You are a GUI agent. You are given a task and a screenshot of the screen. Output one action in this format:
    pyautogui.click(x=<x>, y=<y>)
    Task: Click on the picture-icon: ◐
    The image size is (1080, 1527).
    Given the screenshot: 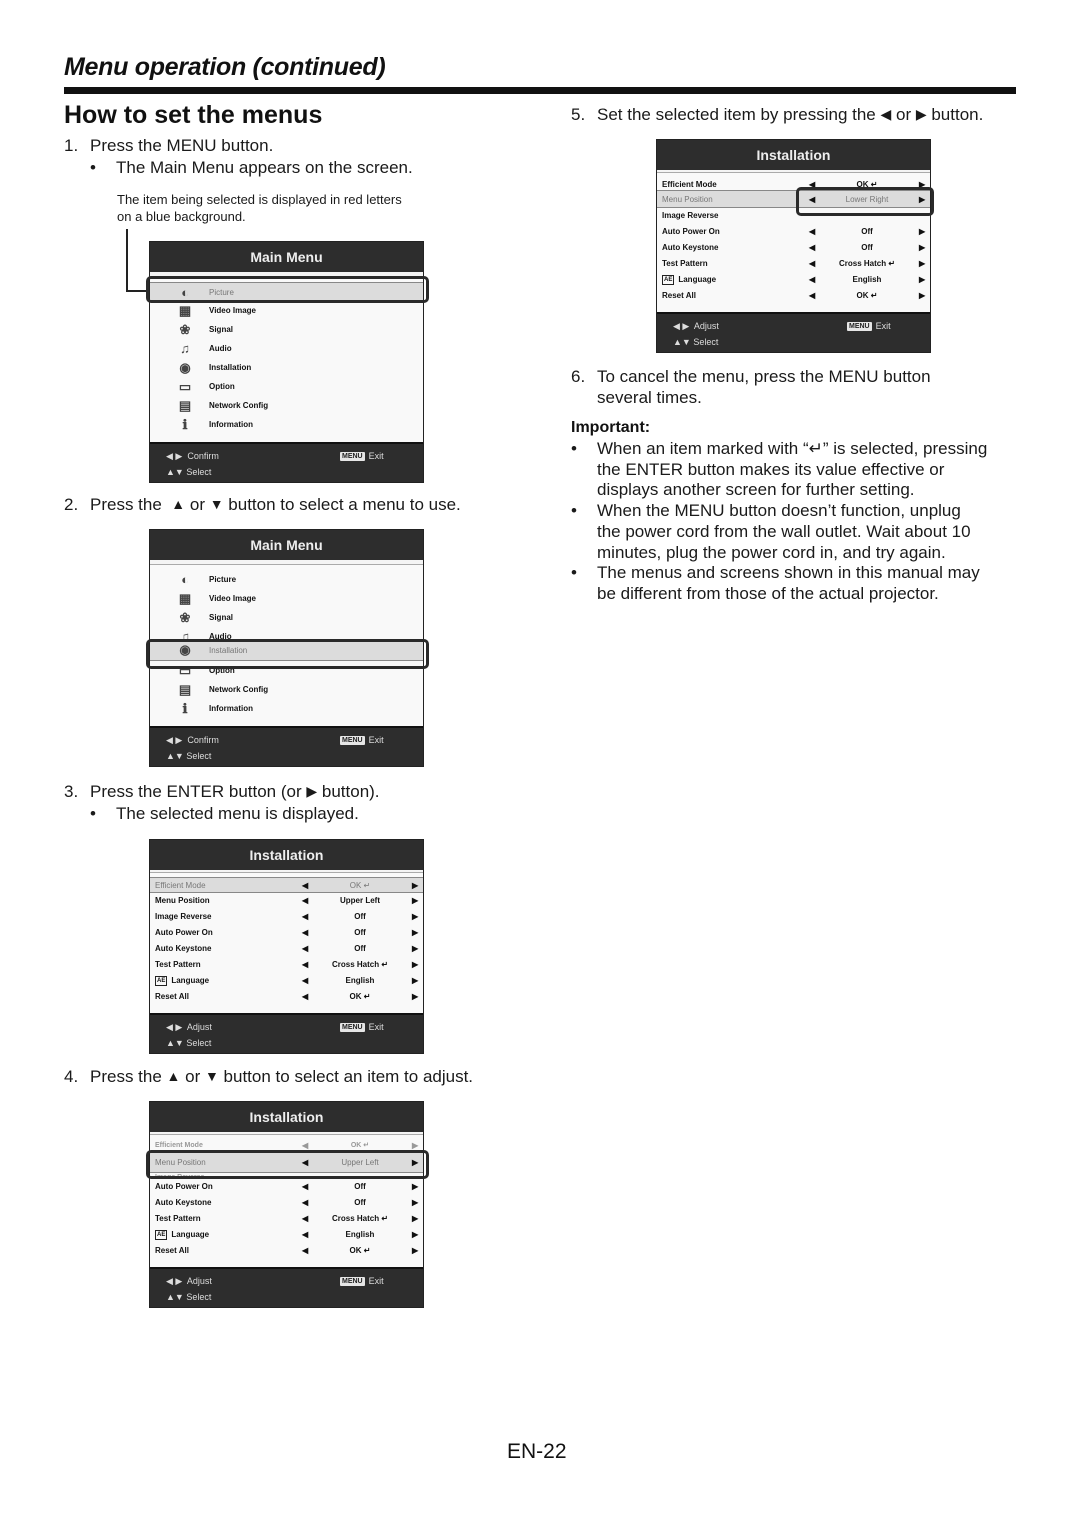 What is the action you would take?
    pyautogui.click(x=185, y=579)
    